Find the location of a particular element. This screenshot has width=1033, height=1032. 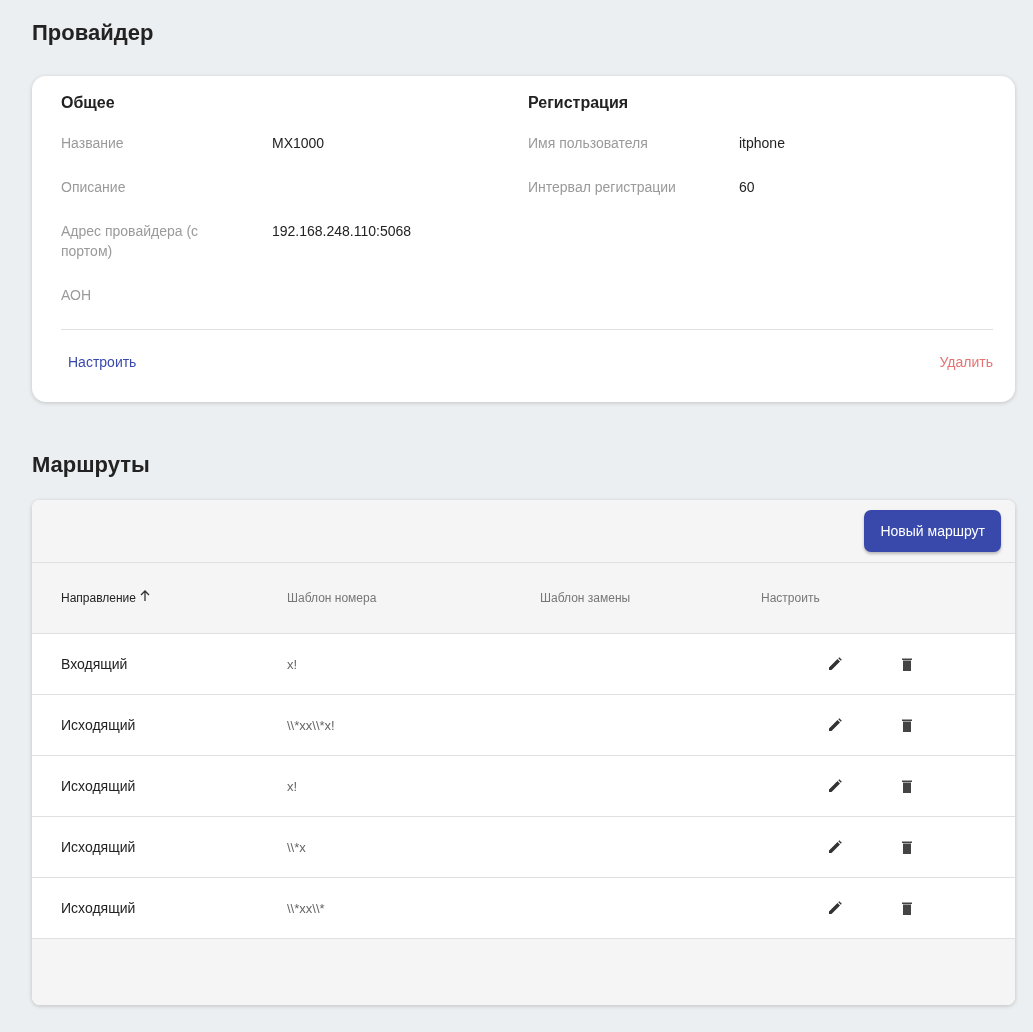

field-value: itphone is located at coordinates (762, 143).